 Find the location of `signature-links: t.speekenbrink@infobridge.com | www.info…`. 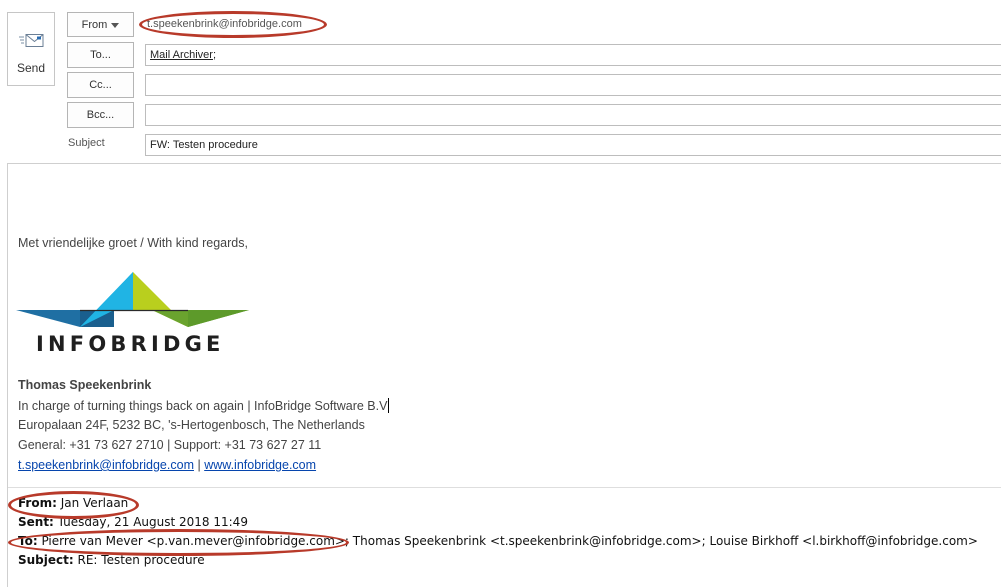

signature-links: t.speekenbrink@infobridge.com | www.info… is located at coordinates (167, 465).